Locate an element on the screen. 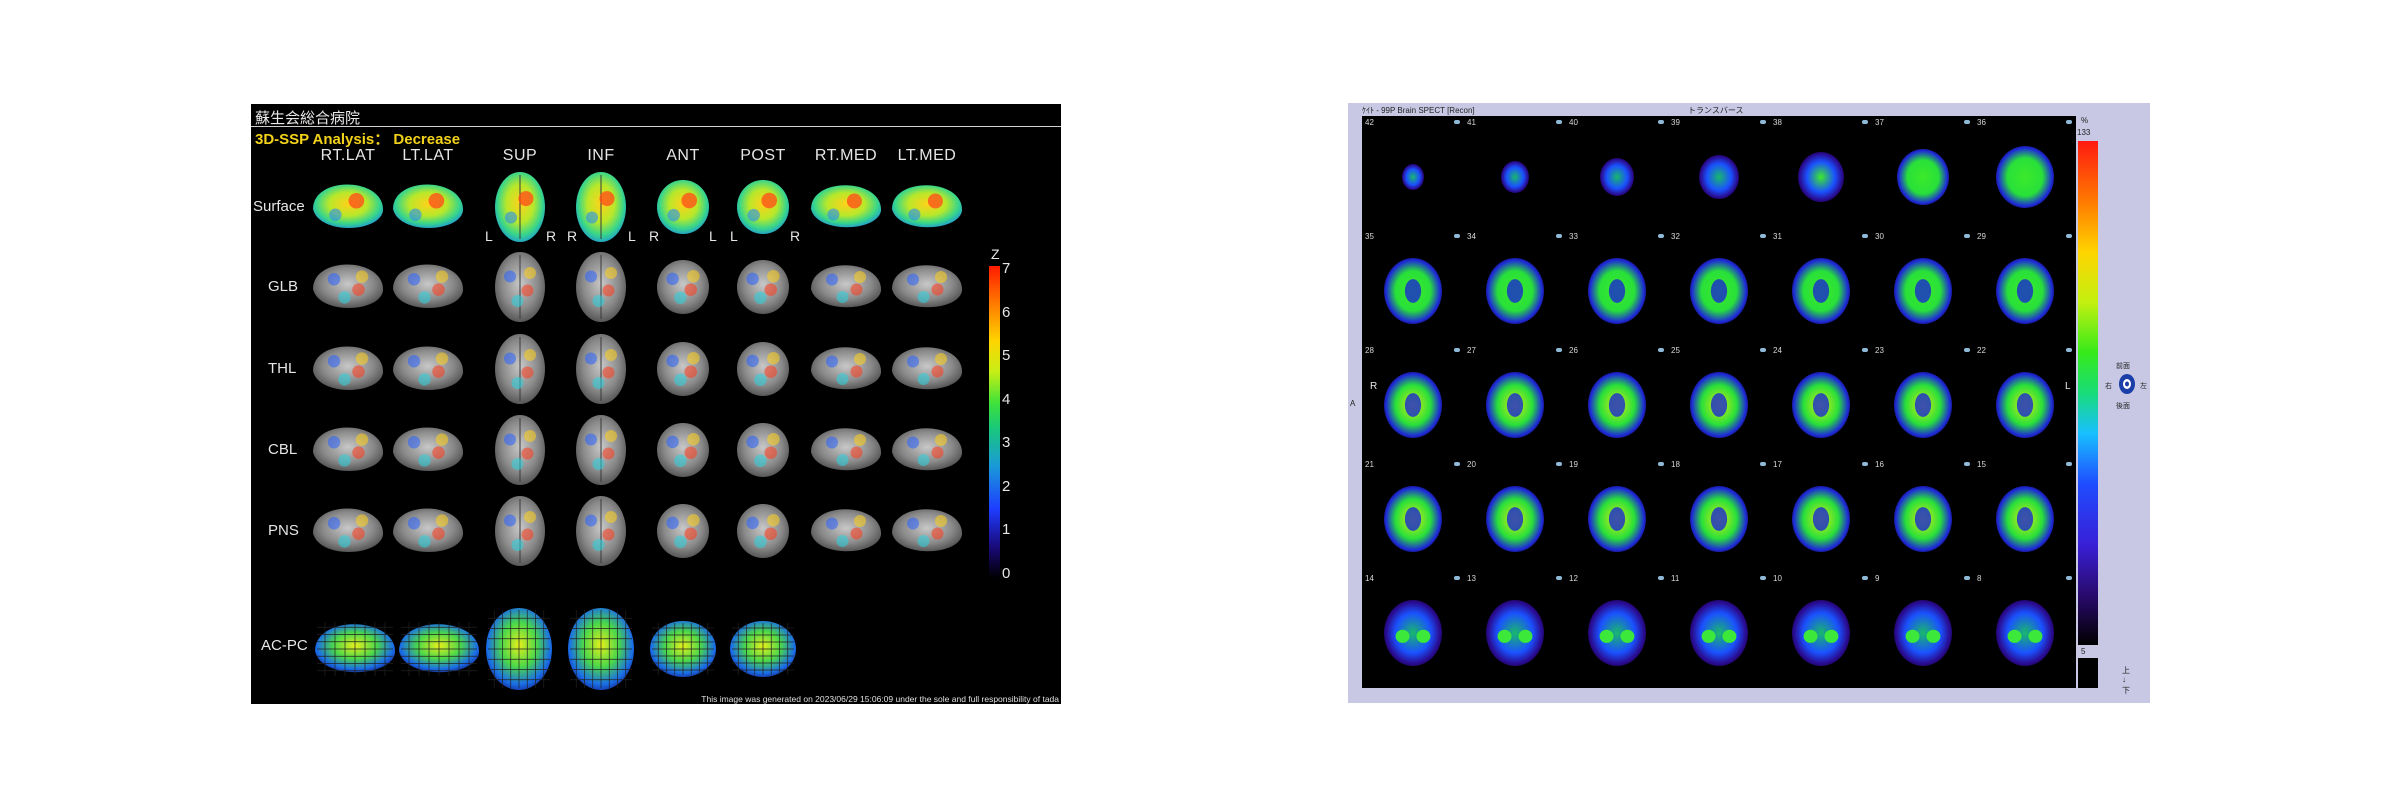 This screenshot has width=2400, height=800. slice-number: 41 is located at coordinates (1471, 122).